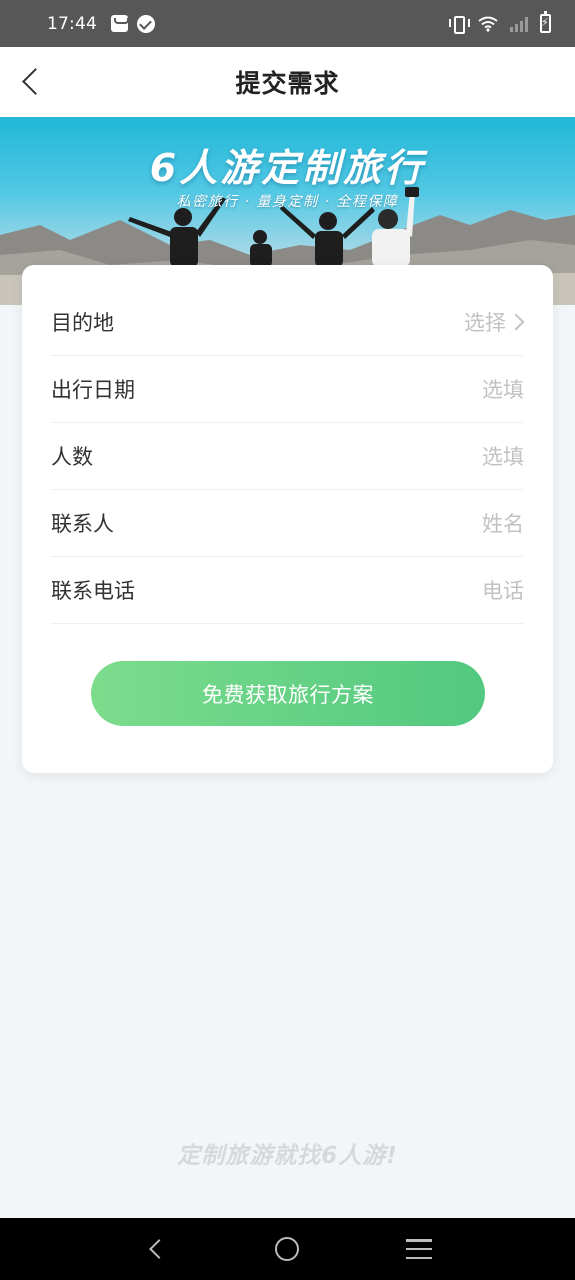 This screenshot has height=1280, width=575. Describe the element at coordinates (72, 23) in the screenshot. I see `status-time: 17:44` at that location.